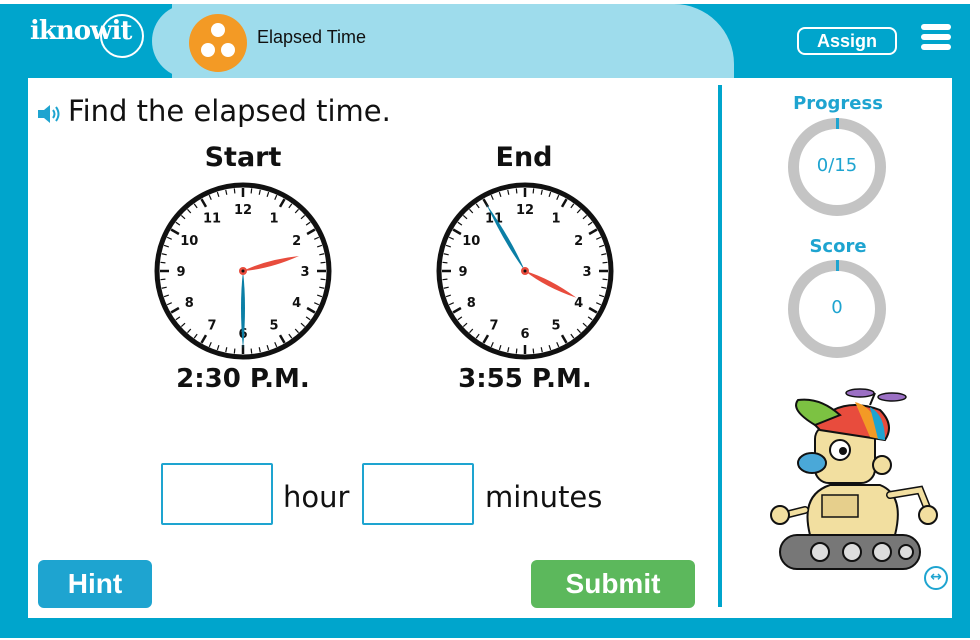 The width and height of the screenshot is (980, 640). I want to click on three-dots-icon, so click(218, 43).